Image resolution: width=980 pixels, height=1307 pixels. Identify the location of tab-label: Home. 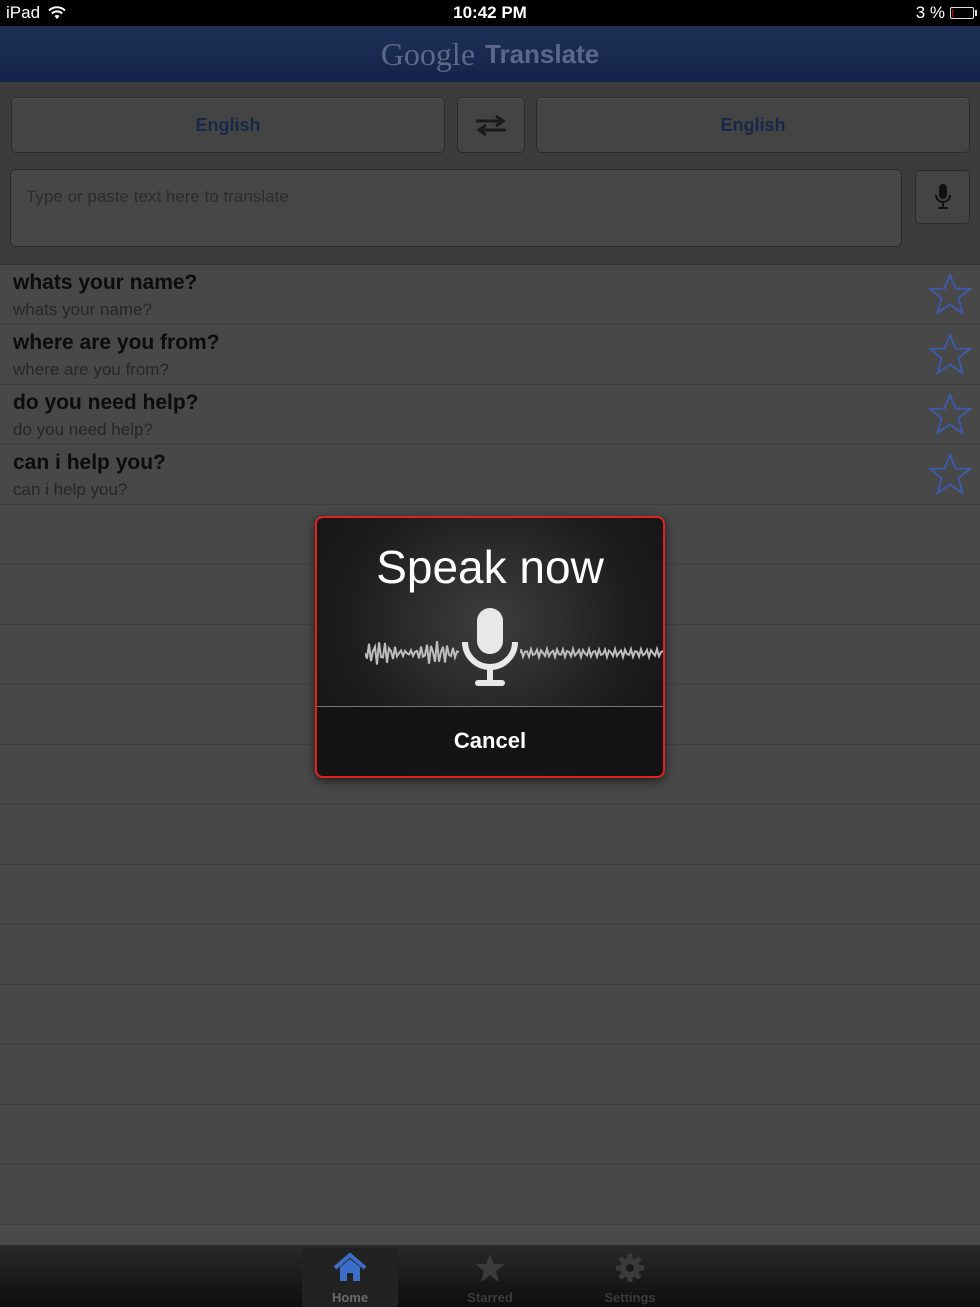
(350, 1297).